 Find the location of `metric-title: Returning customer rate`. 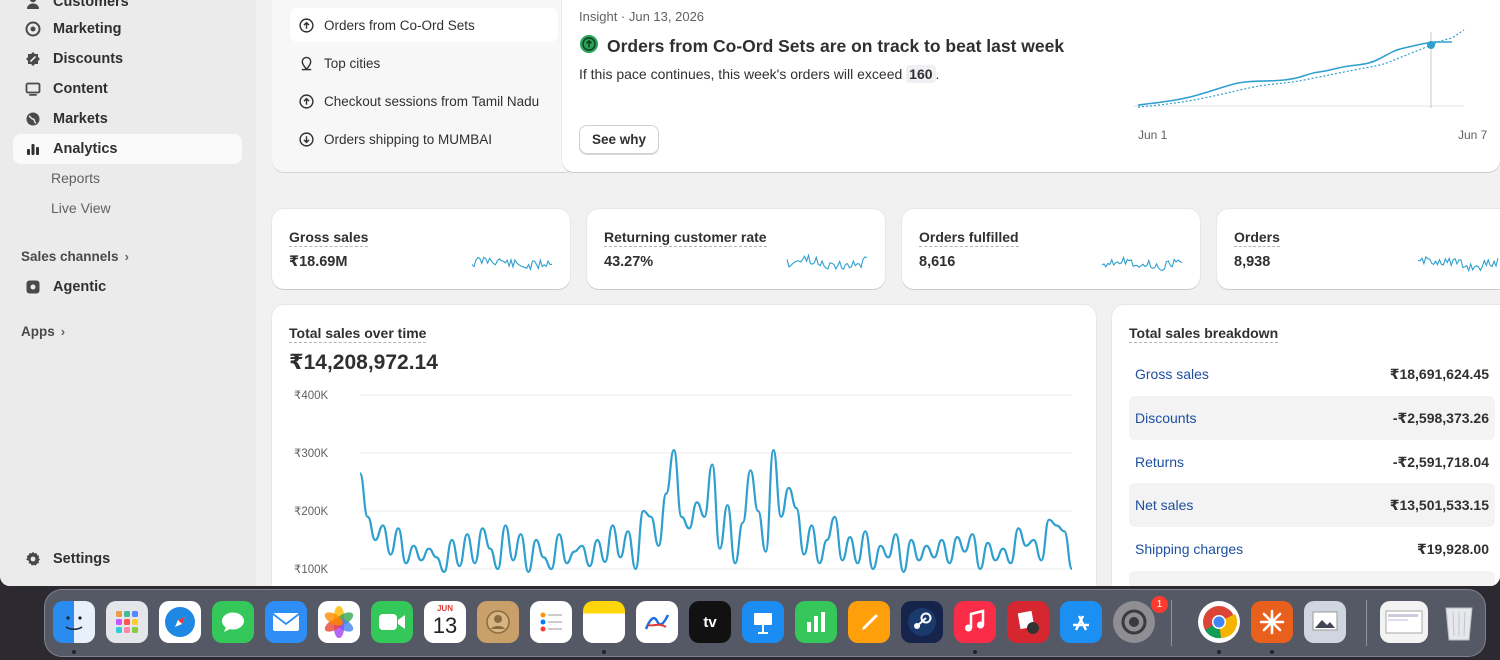

metric-title: Returning customer rate is located at coordinates (685, 238).